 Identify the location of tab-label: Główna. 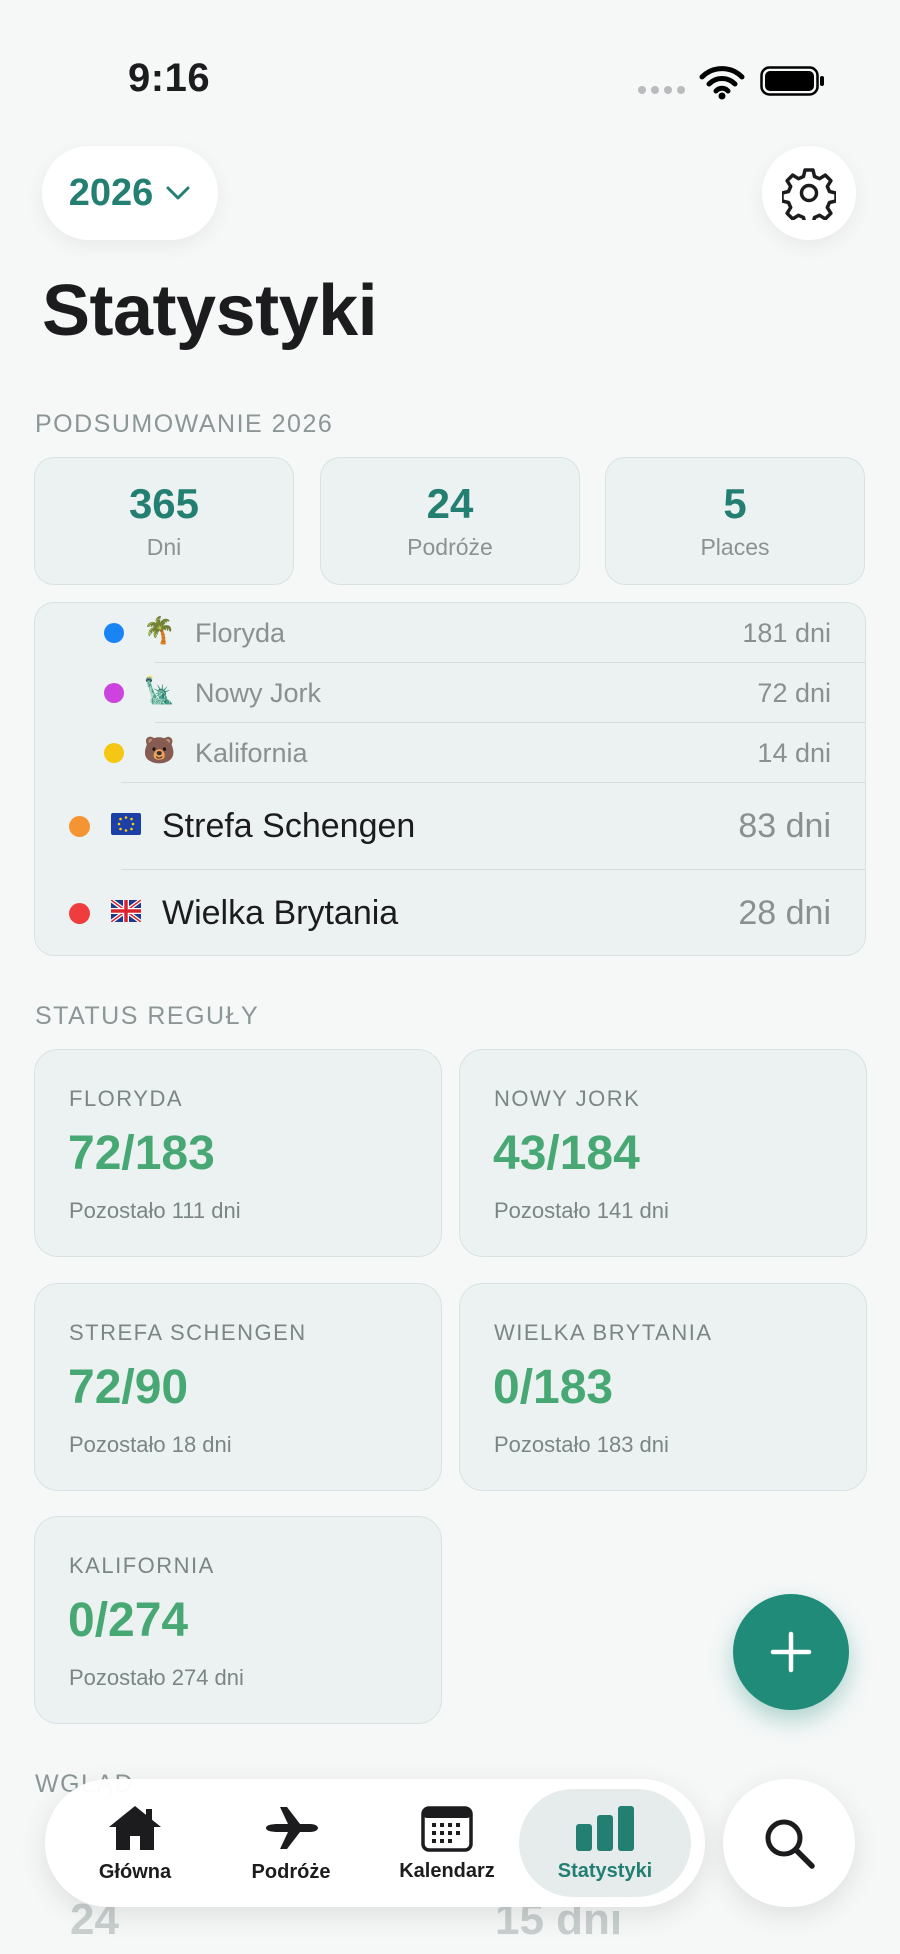
(135, 1871).